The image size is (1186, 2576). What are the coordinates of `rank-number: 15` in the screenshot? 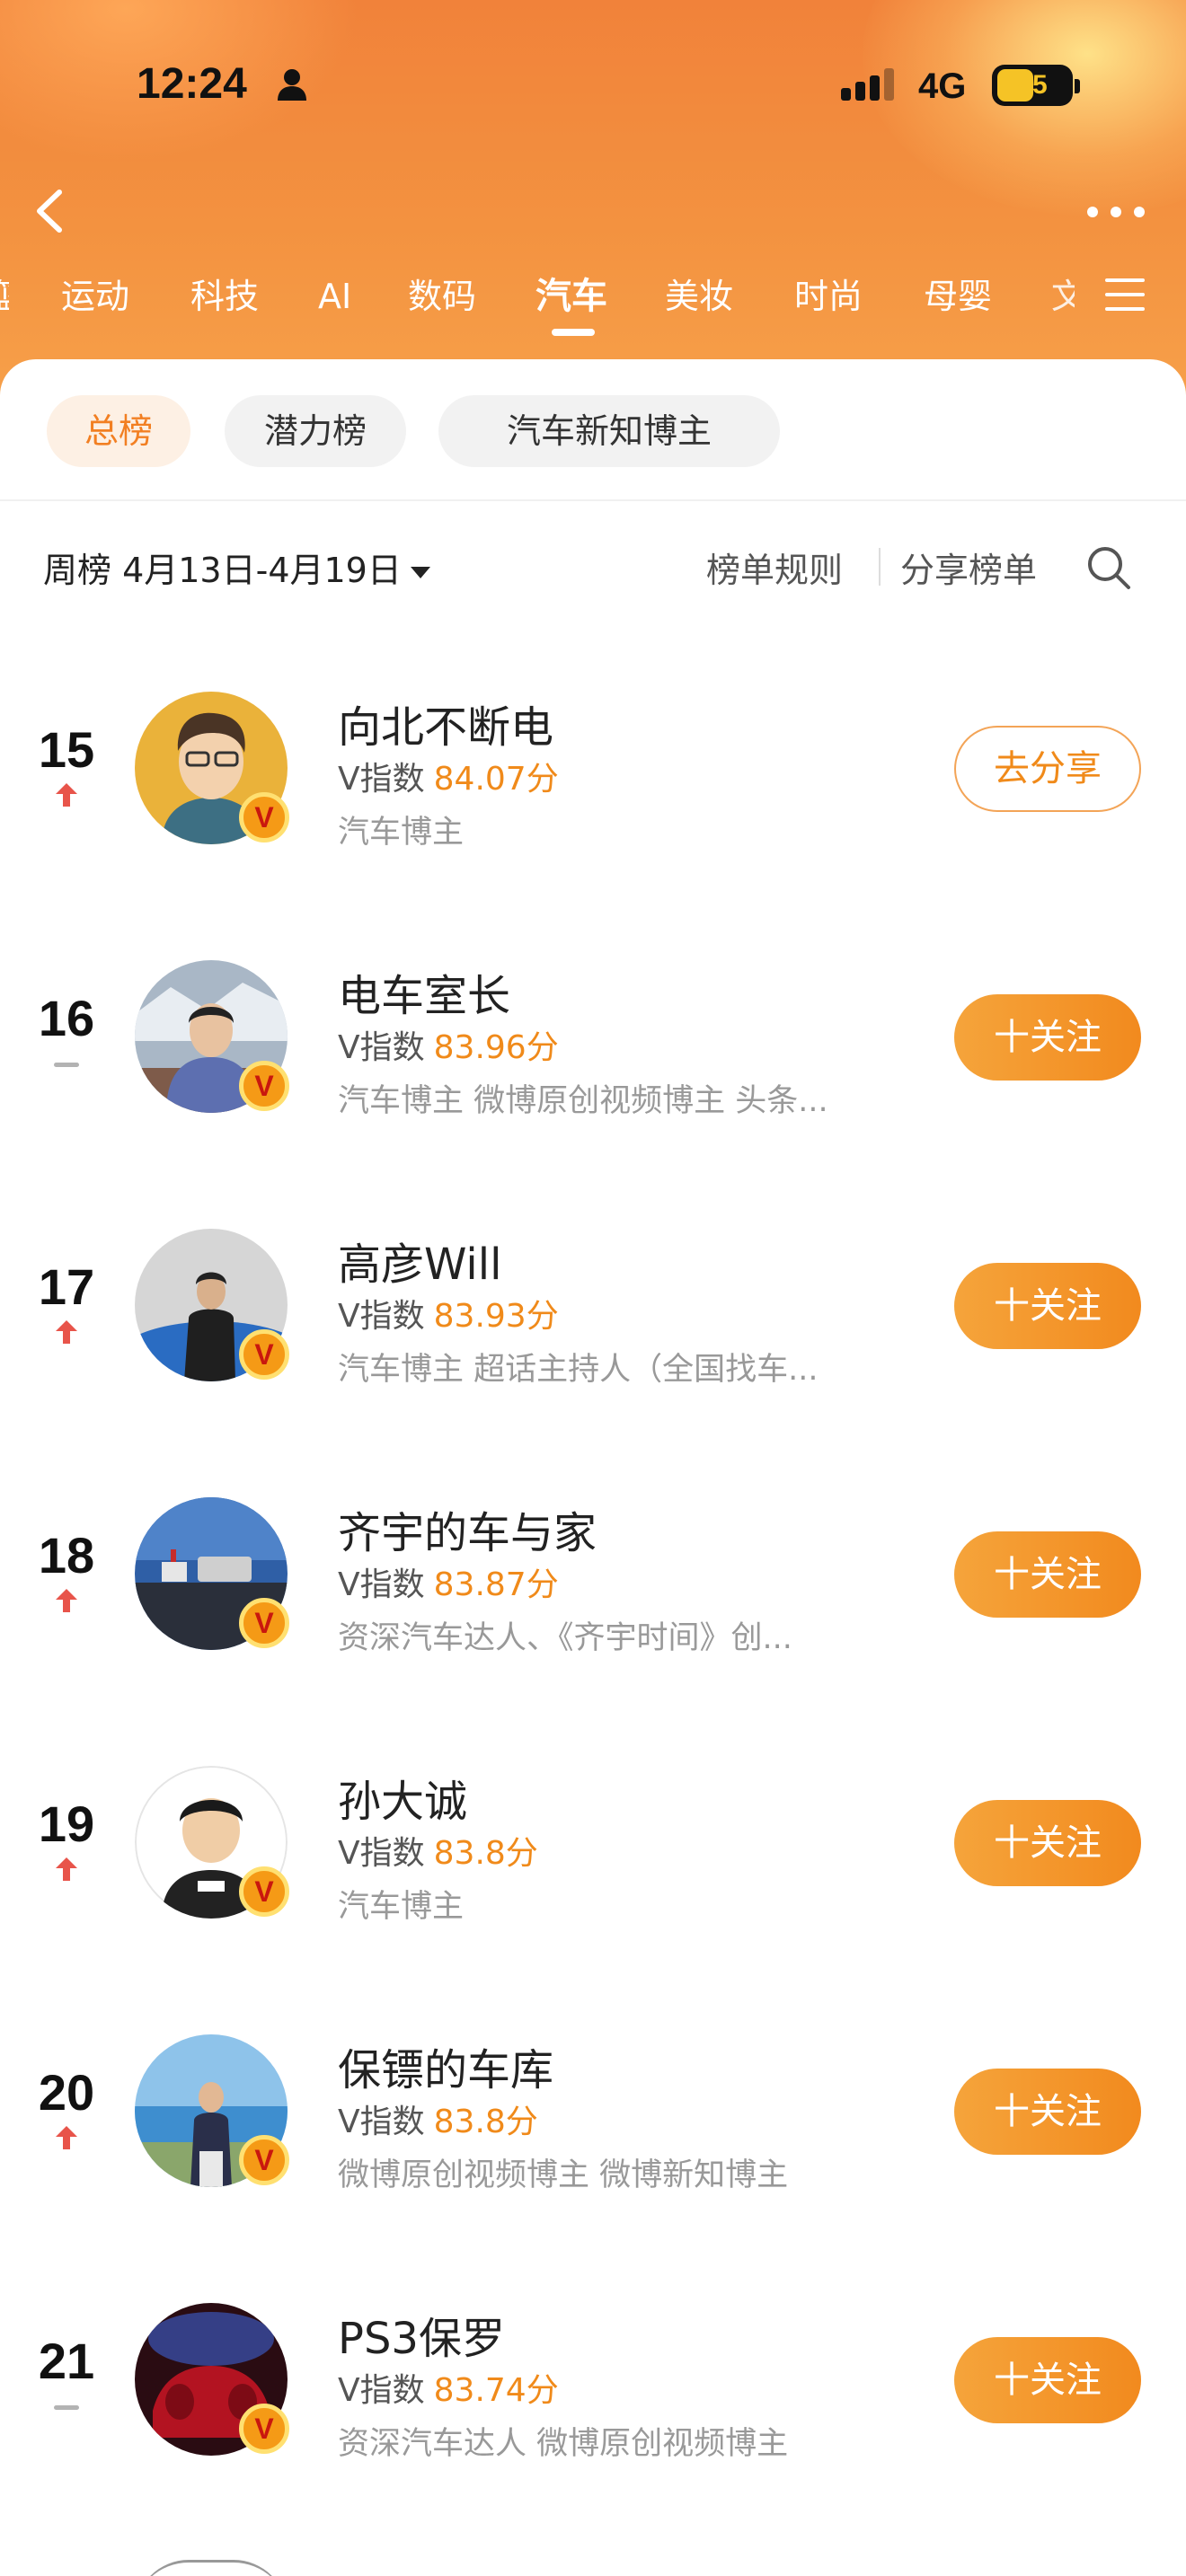 It's located at (66, 749).